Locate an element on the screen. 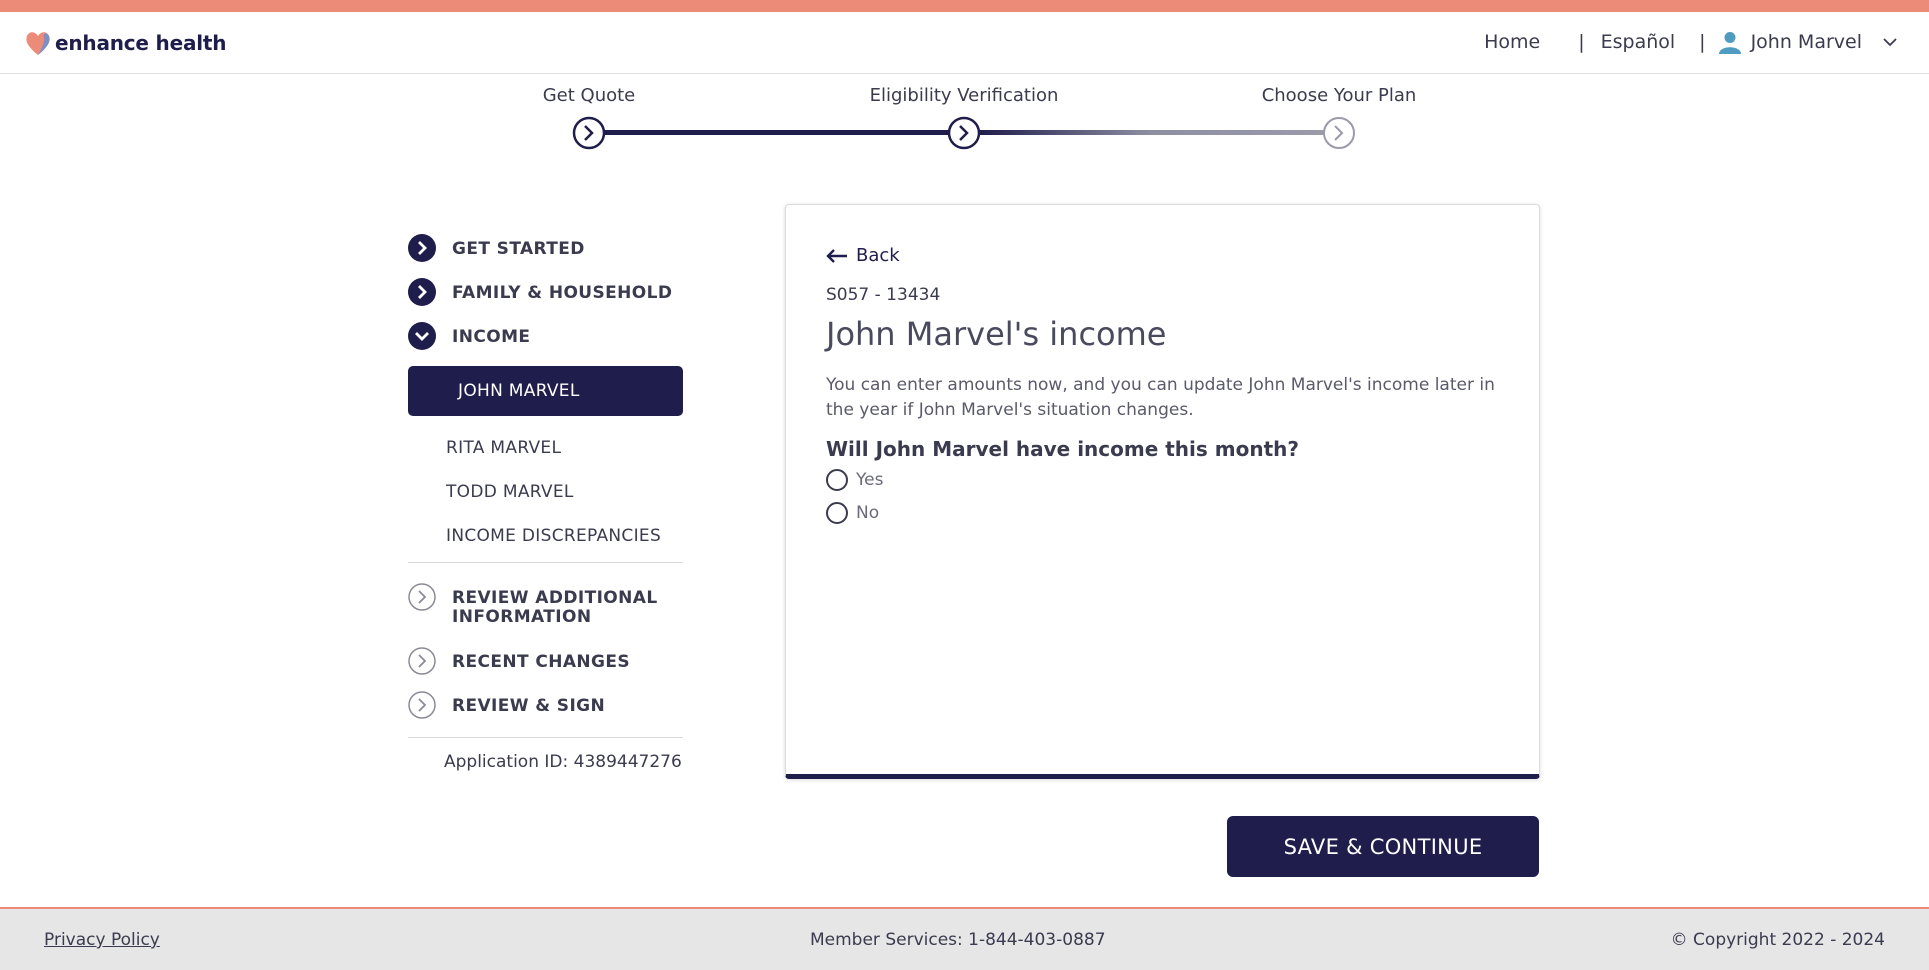  progress-track is located at coordinates (963, 133).